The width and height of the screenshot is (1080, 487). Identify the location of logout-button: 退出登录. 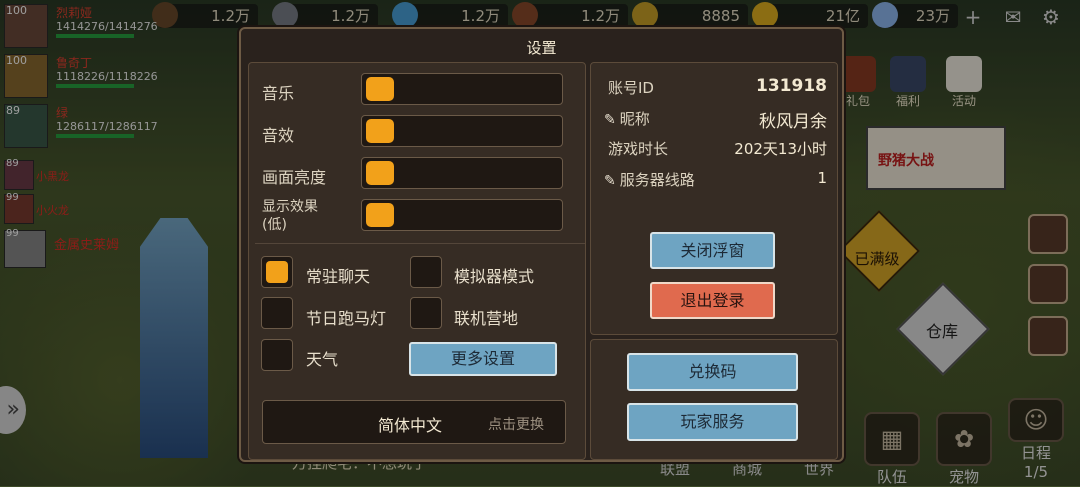
(712, 300).